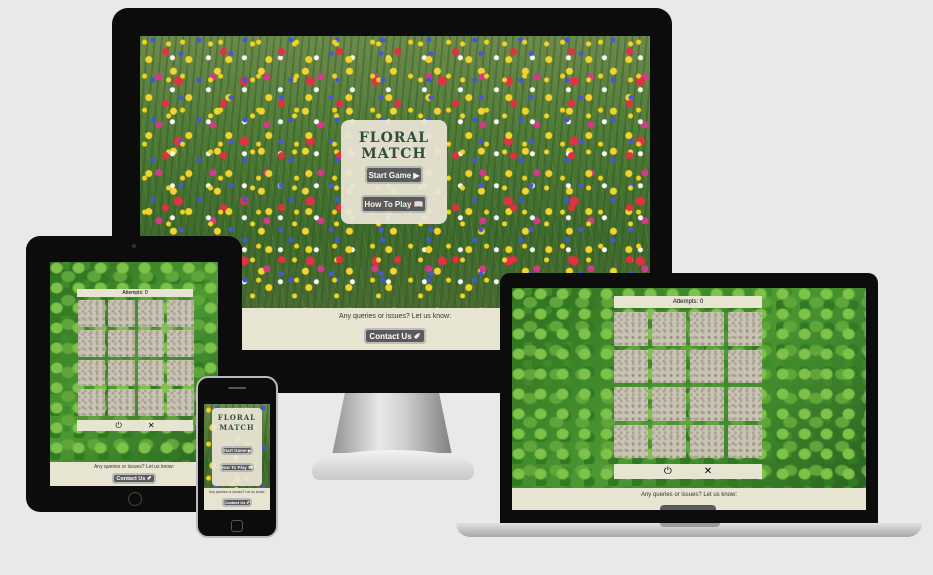 Image resolution: width=933 pixels, height=575 pixels. What do you see at coordinates (237, 492) in the screenshot?
I see `phone-footer-text: Any queries or issues? Let us know:` at bounding box center [237, 492].